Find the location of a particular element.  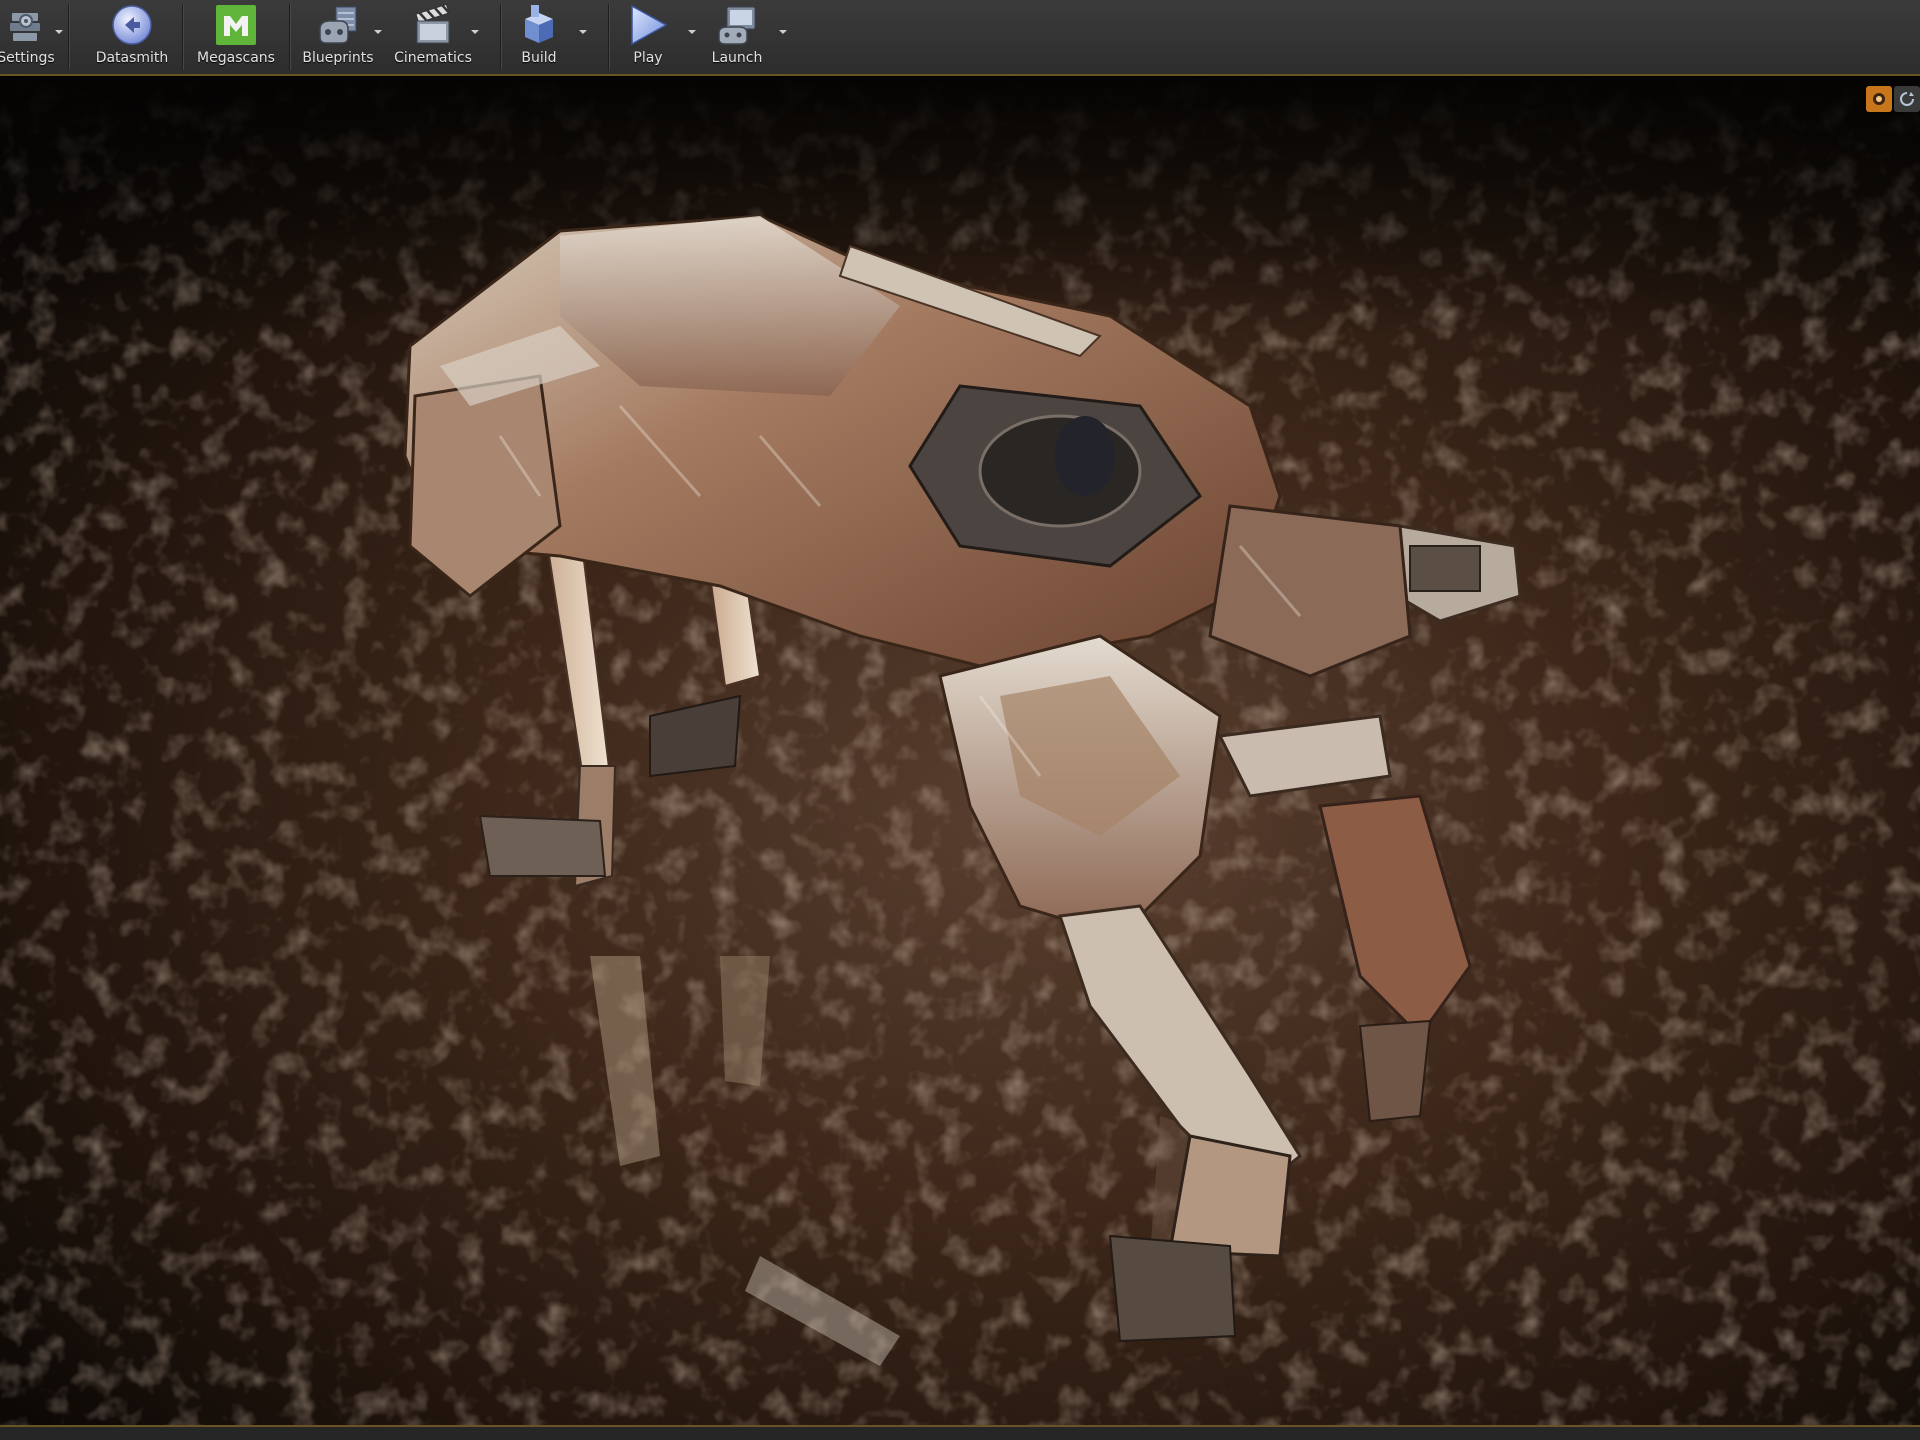

play-icon is located at coordinates (648, 25).